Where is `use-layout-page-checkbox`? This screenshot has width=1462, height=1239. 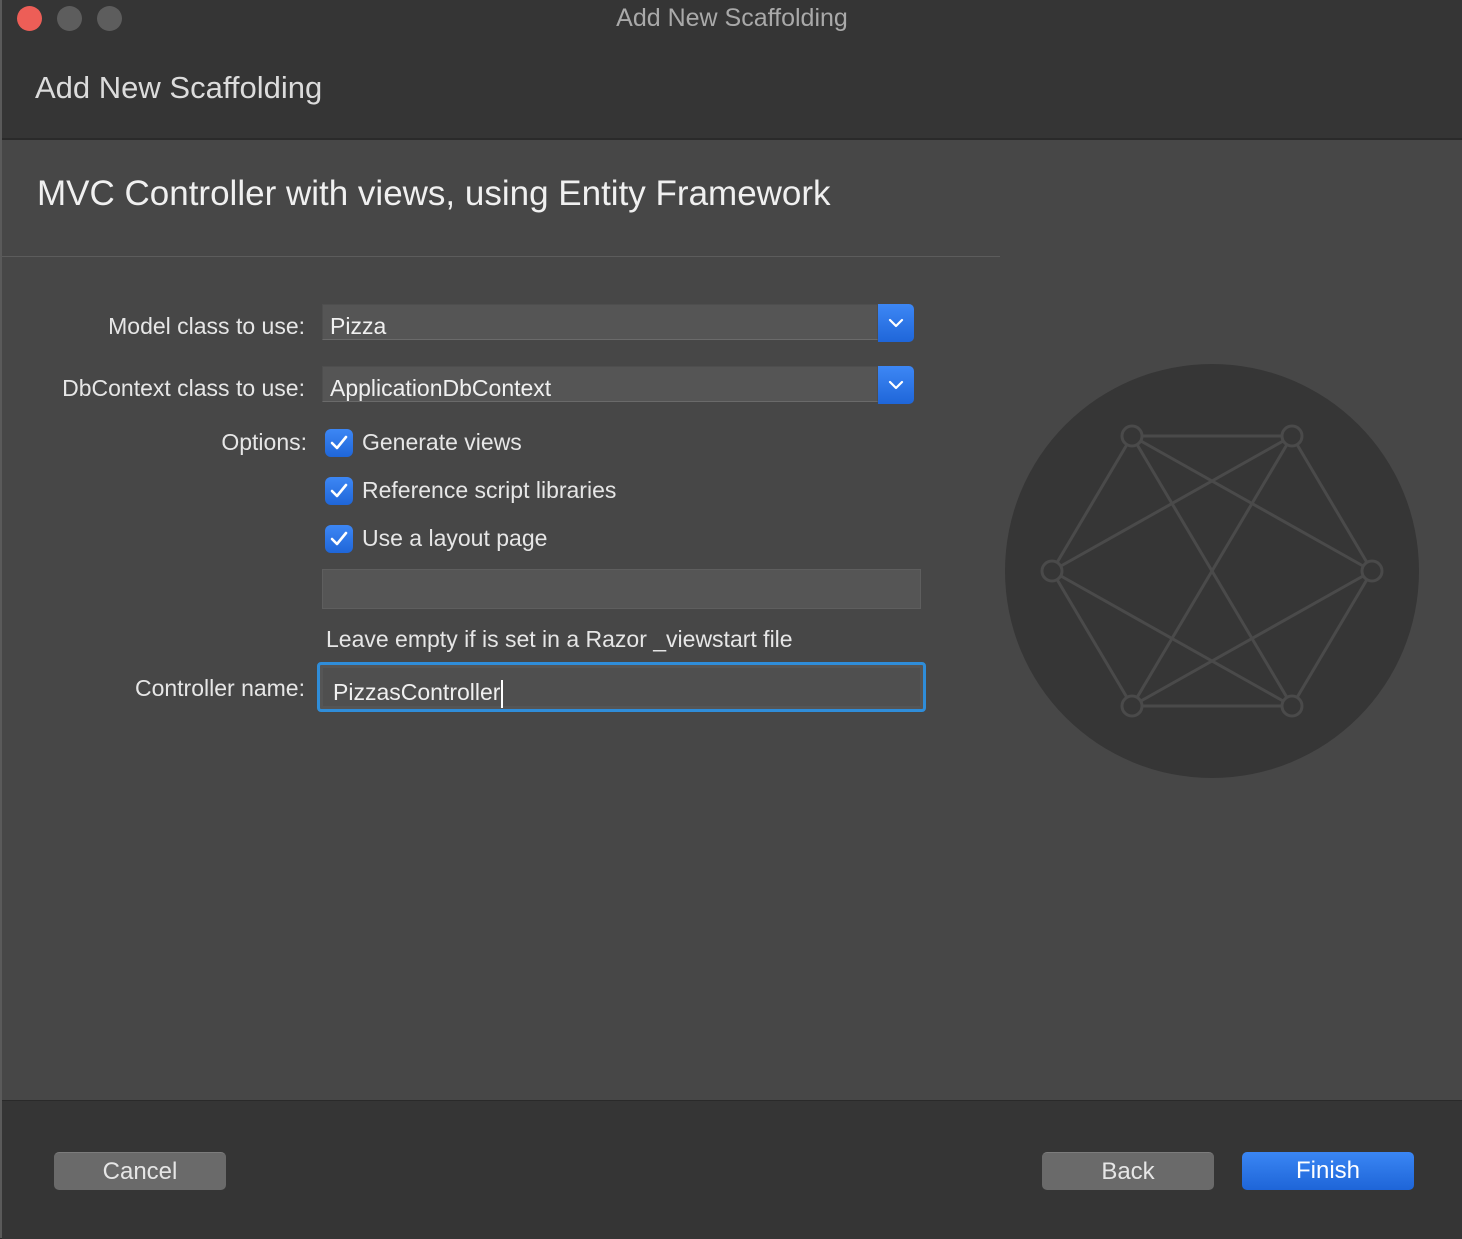
use-layout-page-checkbox is located at coordinates (339, 539).